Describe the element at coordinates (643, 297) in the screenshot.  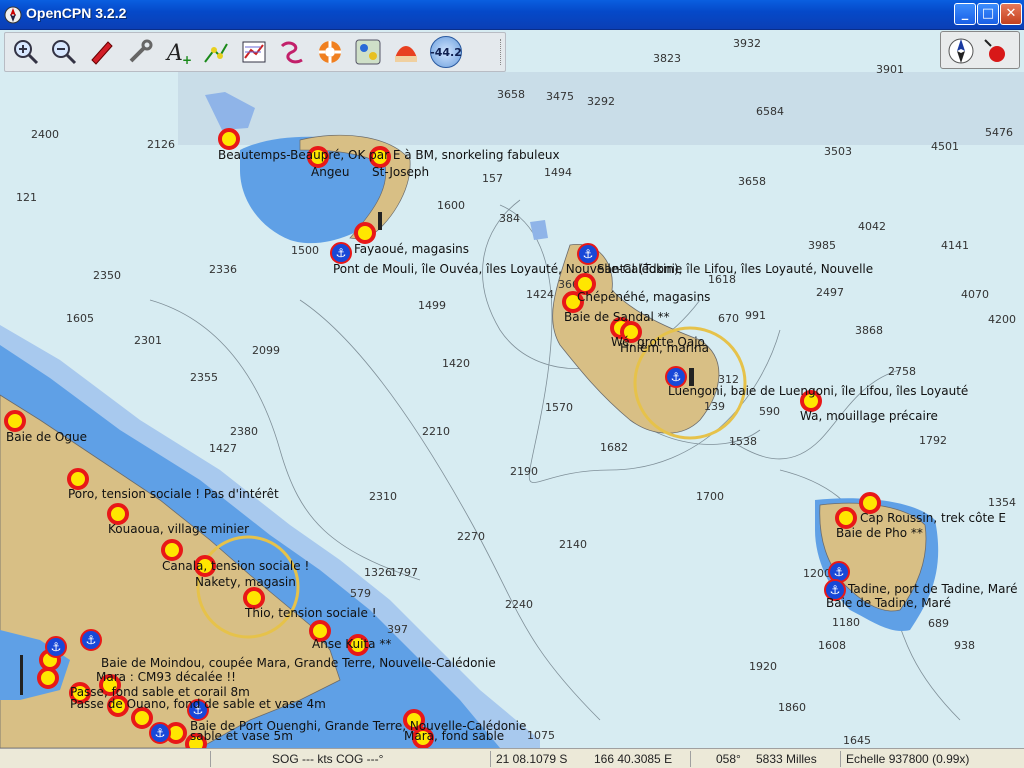
I see `place-label: Chépénéhé, magasins` at that location.